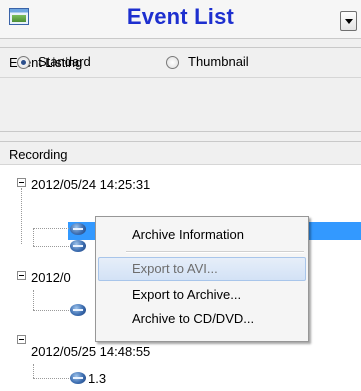 This screenshot has width=361, height=391. What do you see at coordinates (97, 378) in the screenshot?
I see `tree-node-item: 1.3` at bounding box center [97, 378].